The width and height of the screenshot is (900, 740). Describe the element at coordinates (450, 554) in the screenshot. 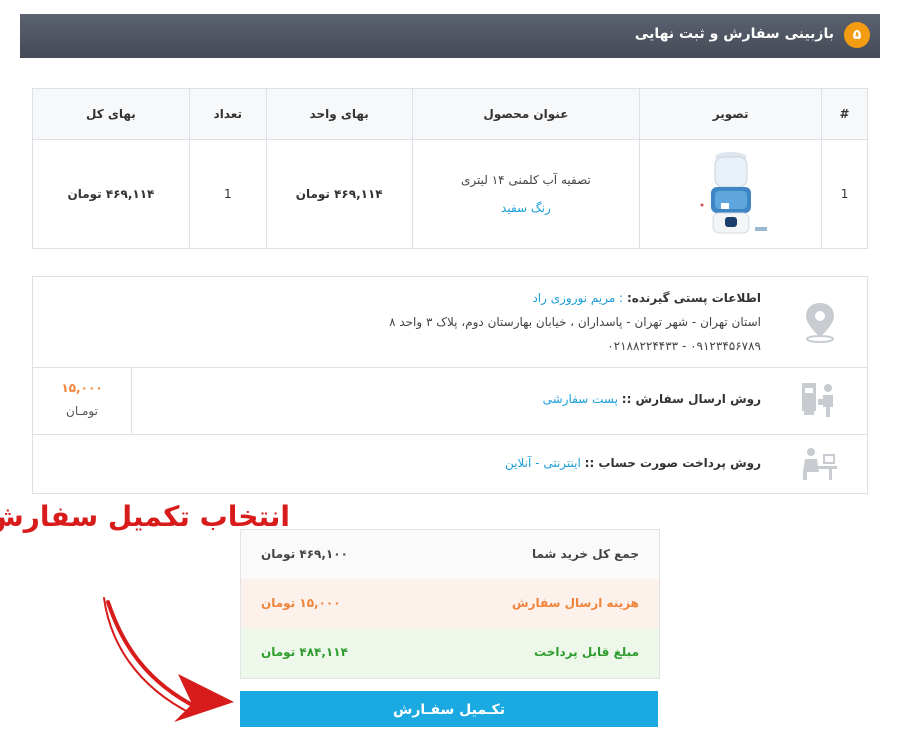

I see `subtotal-row: جمع کل خرید شما ۴۶۹,۱۰۰ تومان` at that location.